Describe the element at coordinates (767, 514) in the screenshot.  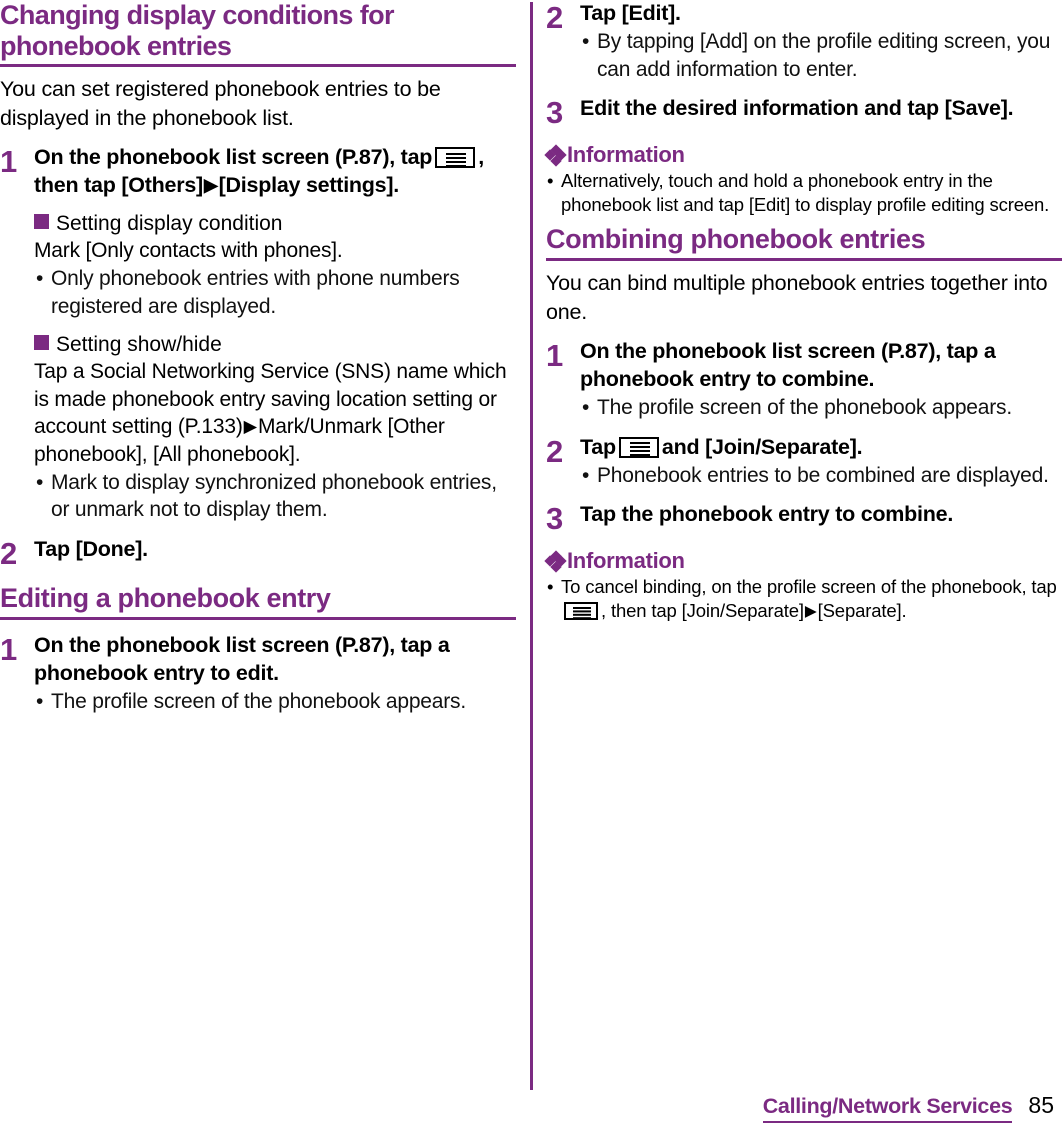
I see `step-title: Tap the phonebook entry to combine.` at that location.